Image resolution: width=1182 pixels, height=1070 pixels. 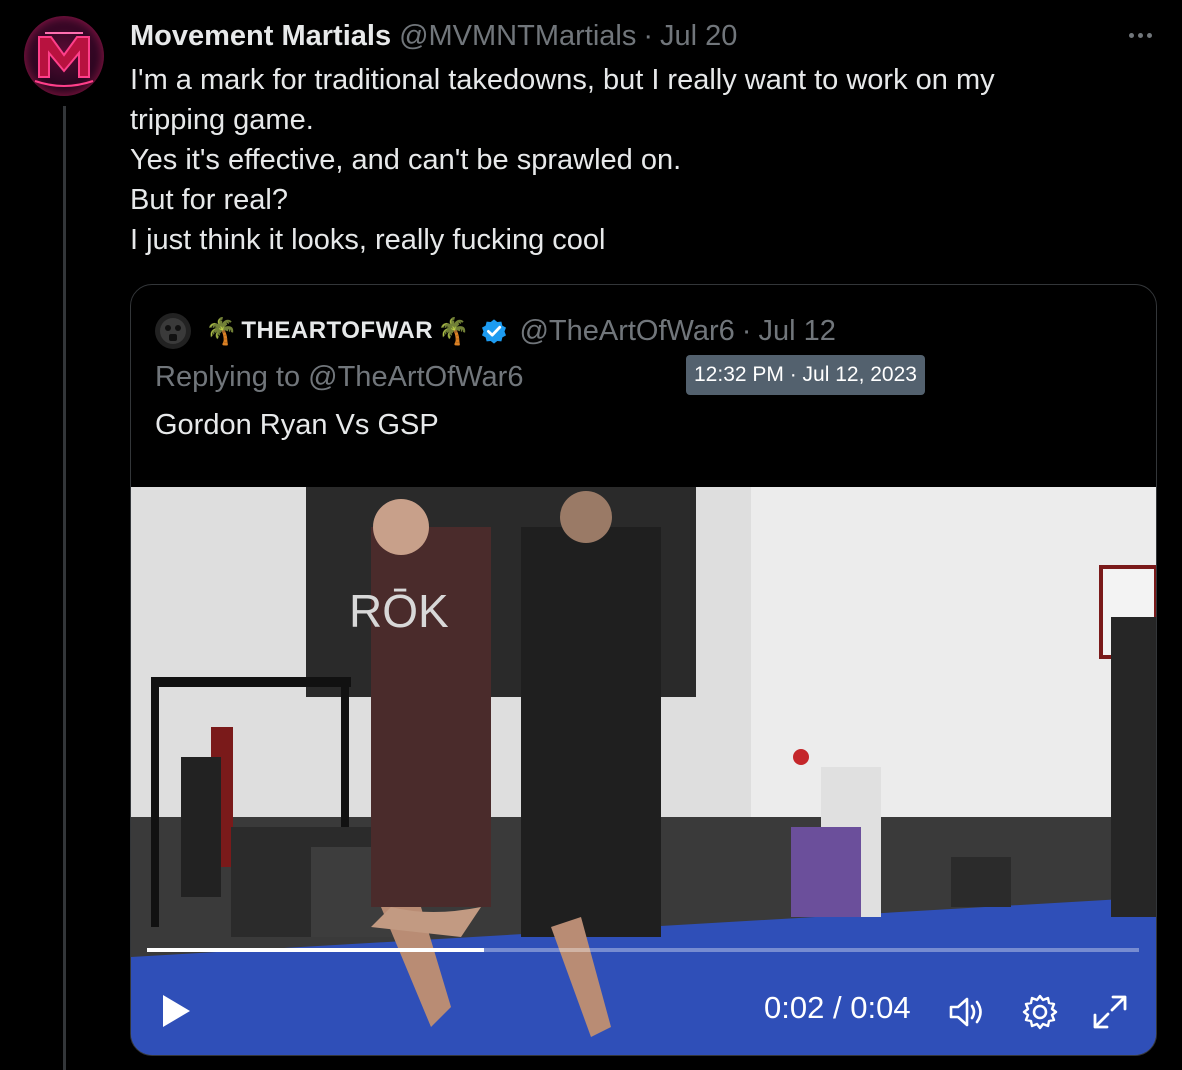 I want to click on more-icon, so click(x=1140, y=35).